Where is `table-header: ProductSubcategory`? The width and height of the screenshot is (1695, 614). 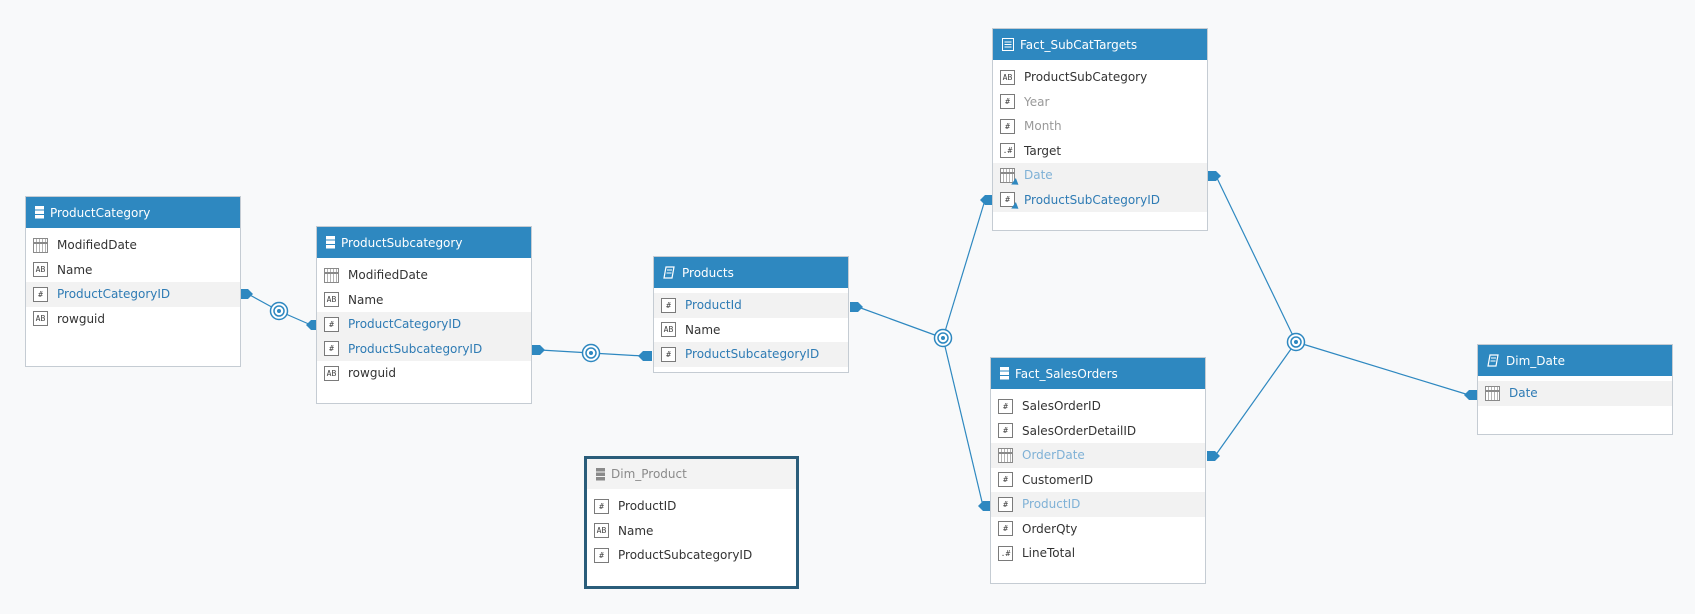 table-header: ProductSubcategory is located at coordinates (424, 242).